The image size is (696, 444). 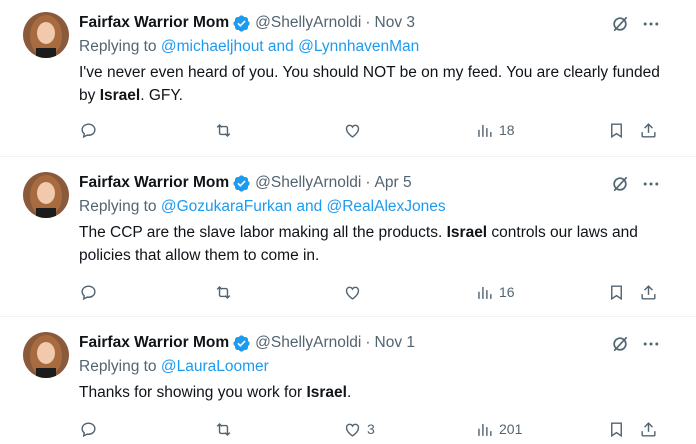 I want to click on mention-link: @michaeljhout and @LynnhavenMan, so click(x=290, y=46).